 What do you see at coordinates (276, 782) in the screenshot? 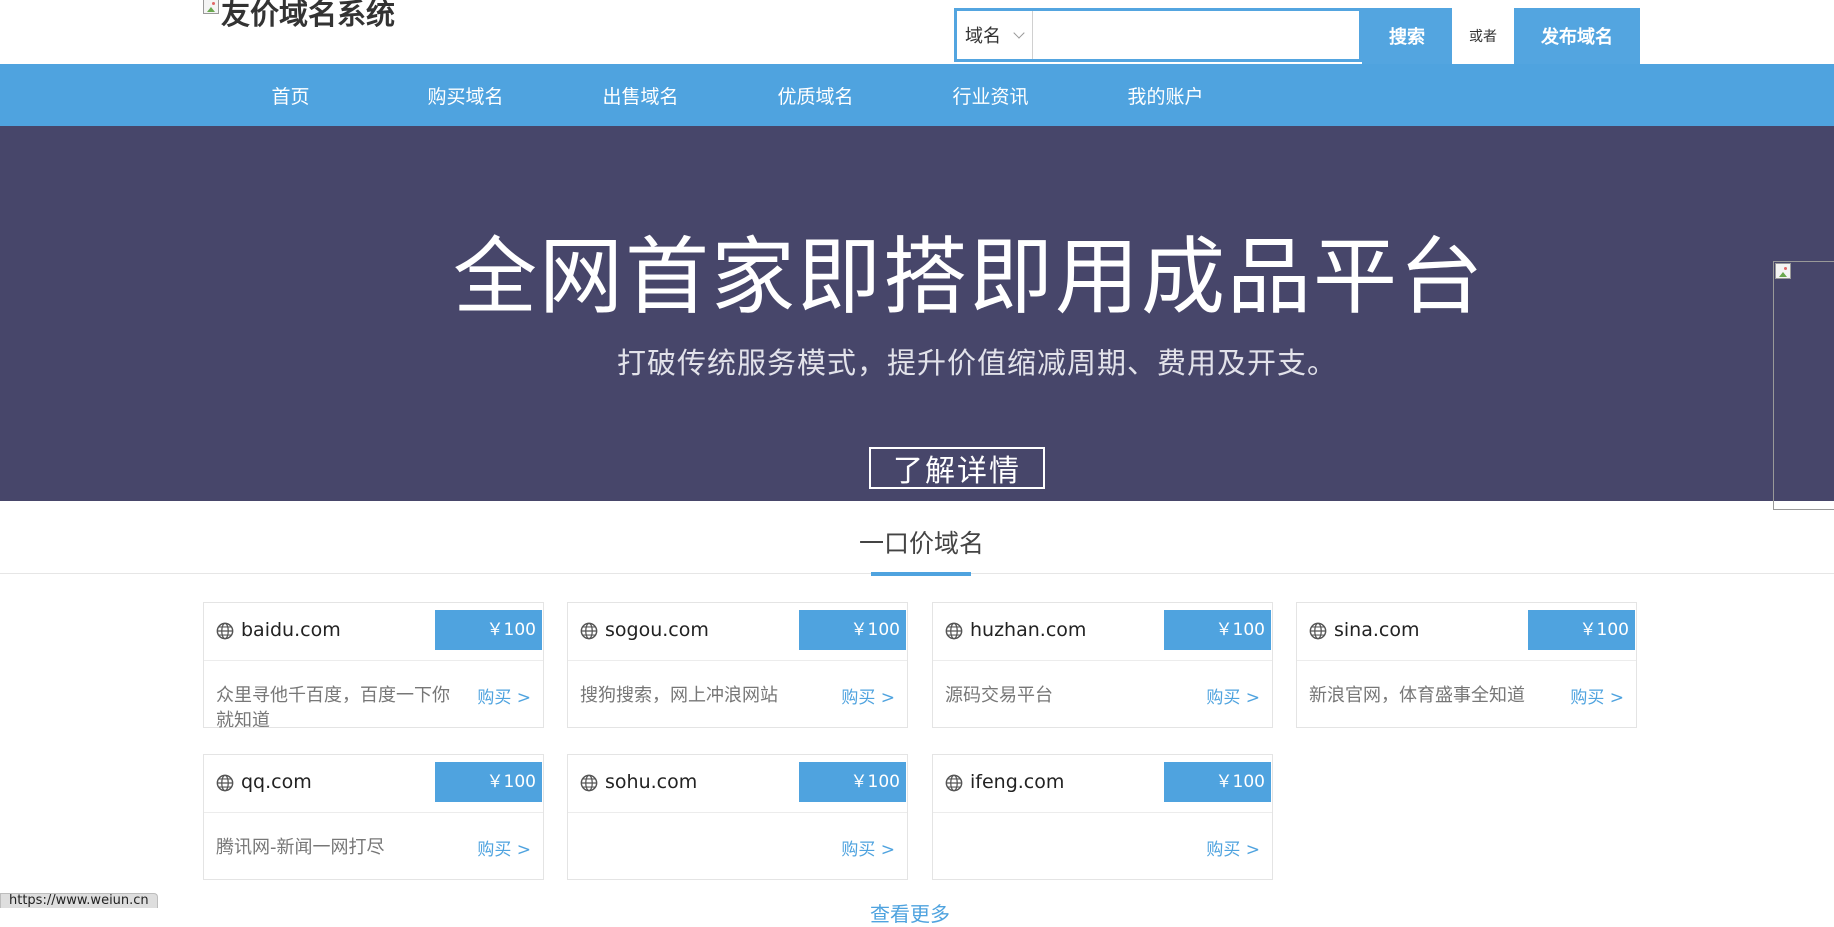
I see `domain-name: qq.com` at bounding box center [276, 782].